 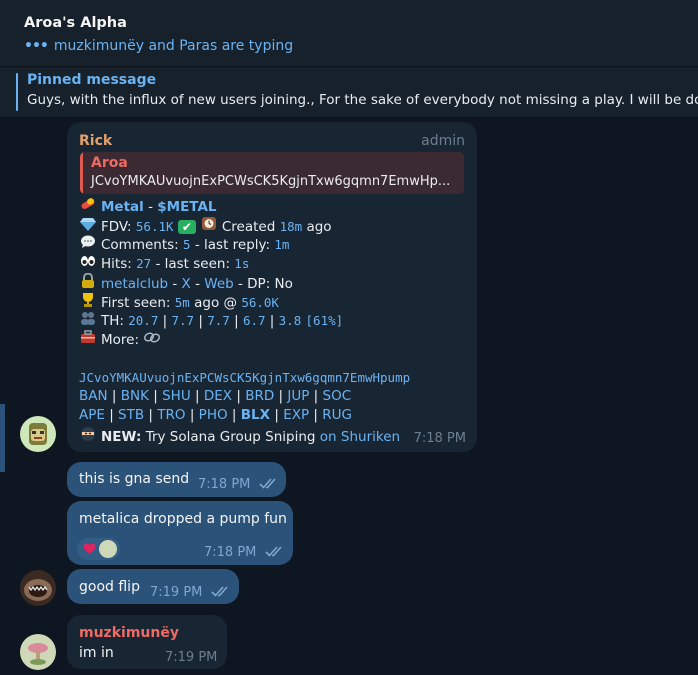 I want to click on link-icon, so click(x=152, y=339).